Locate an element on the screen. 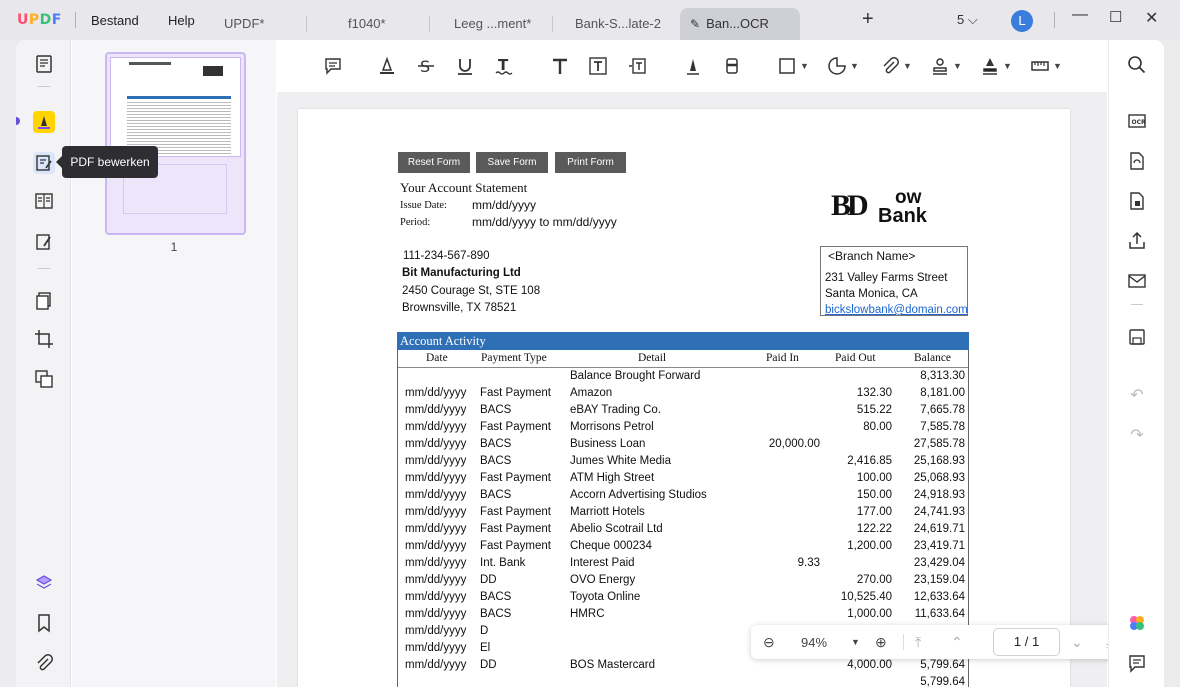 The height and width of the screenshot is (687, 1180). ocr-icon: OCR is located at coordinates (1137, 121).